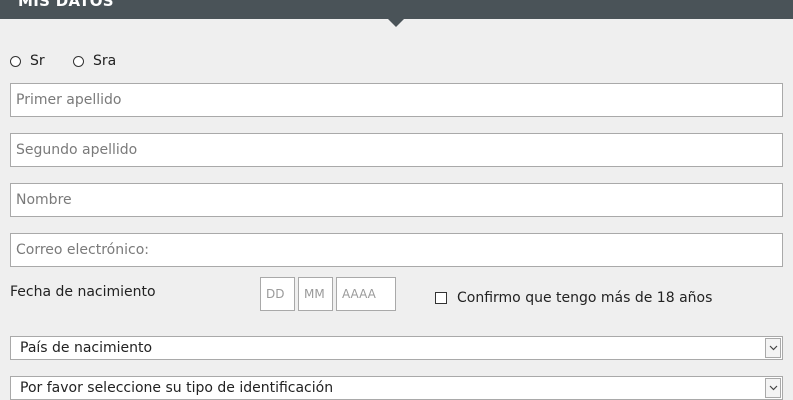 The width and height of the screenshot is (793, 400). I want to click on first-surname-input, so click(396, 100).